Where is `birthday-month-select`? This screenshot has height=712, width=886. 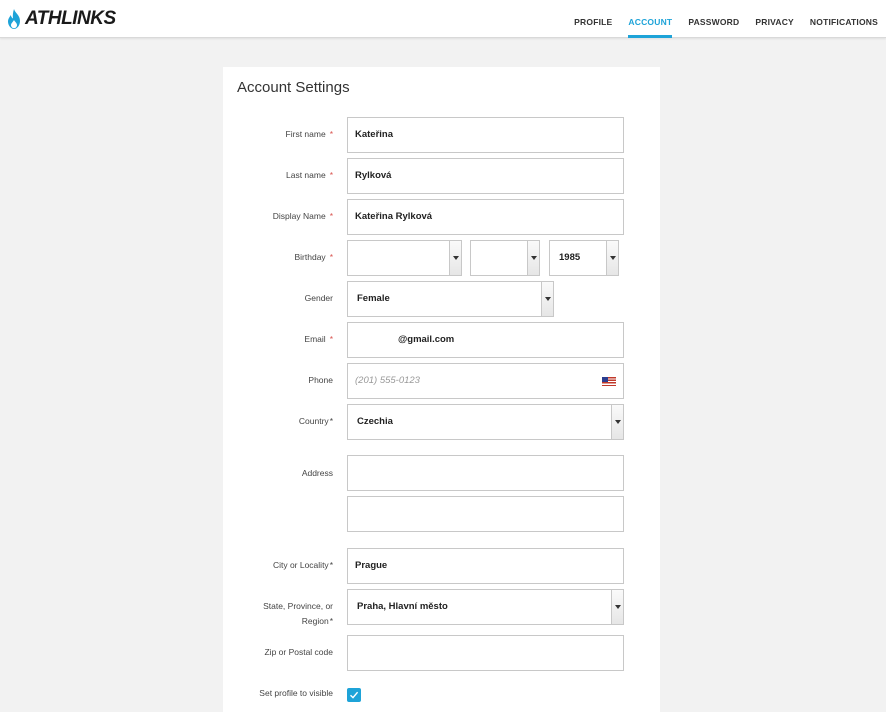
birthday-month-select is located at coordinates (404, 258).